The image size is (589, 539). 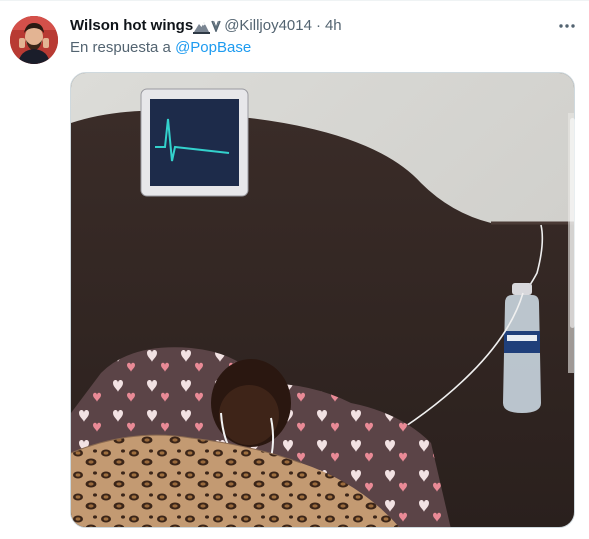 What do you see at coordinates (202, 26) in the screenshot?
I see `mountain-icon` at bounding box center [202, 26].